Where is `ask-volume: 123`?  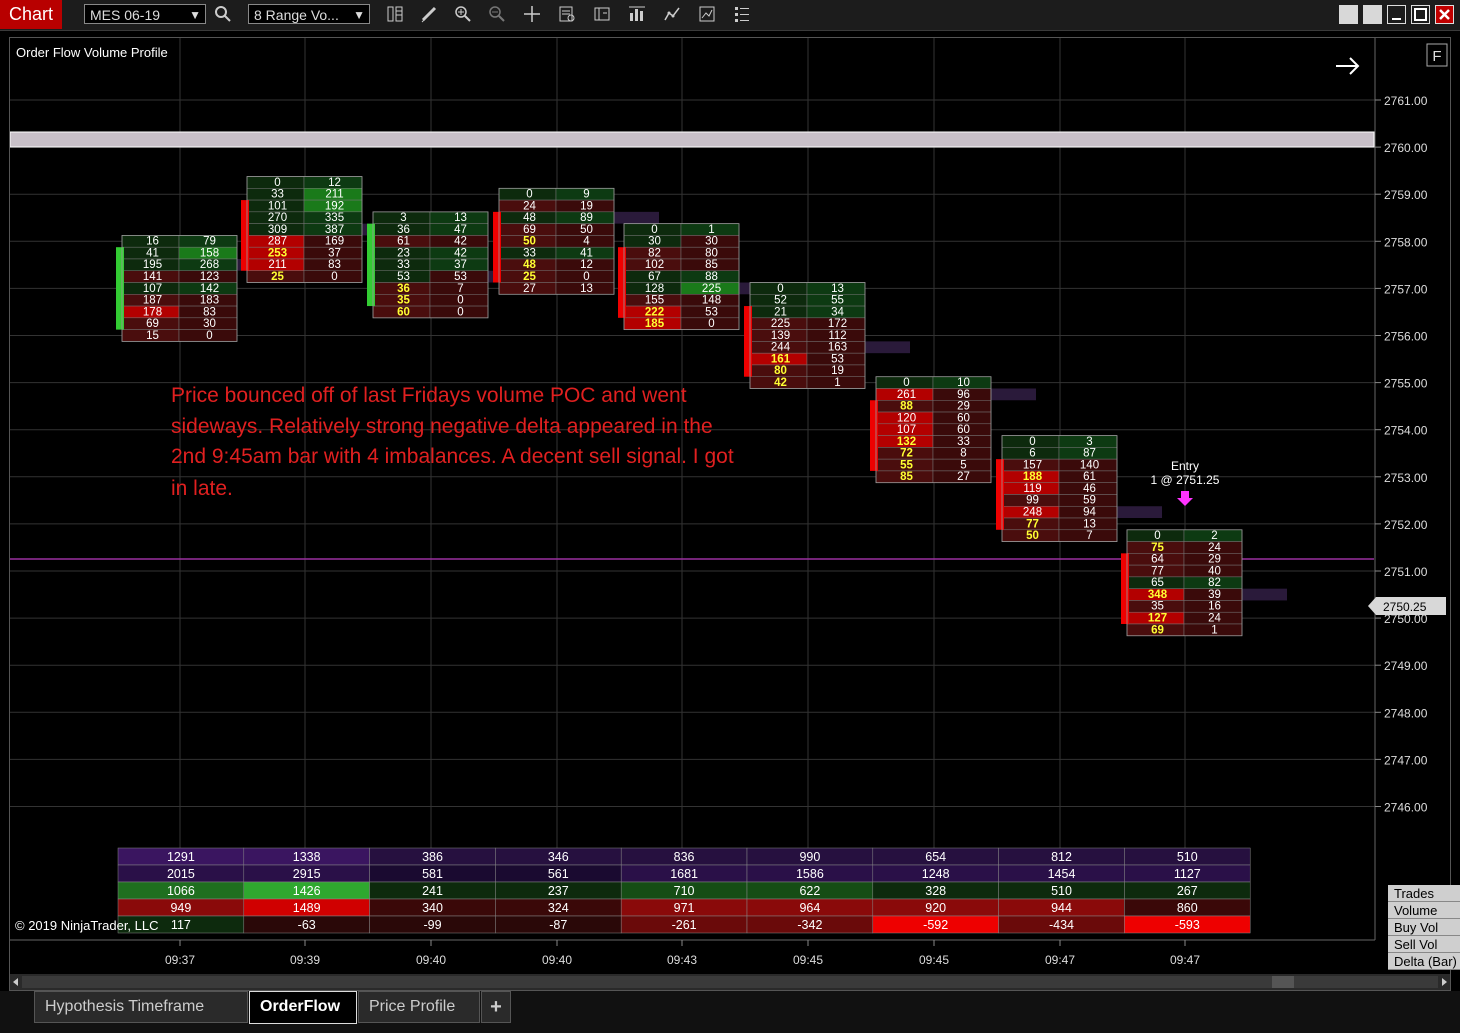
ask-volume: 123 is located at coordinates (209, 277).